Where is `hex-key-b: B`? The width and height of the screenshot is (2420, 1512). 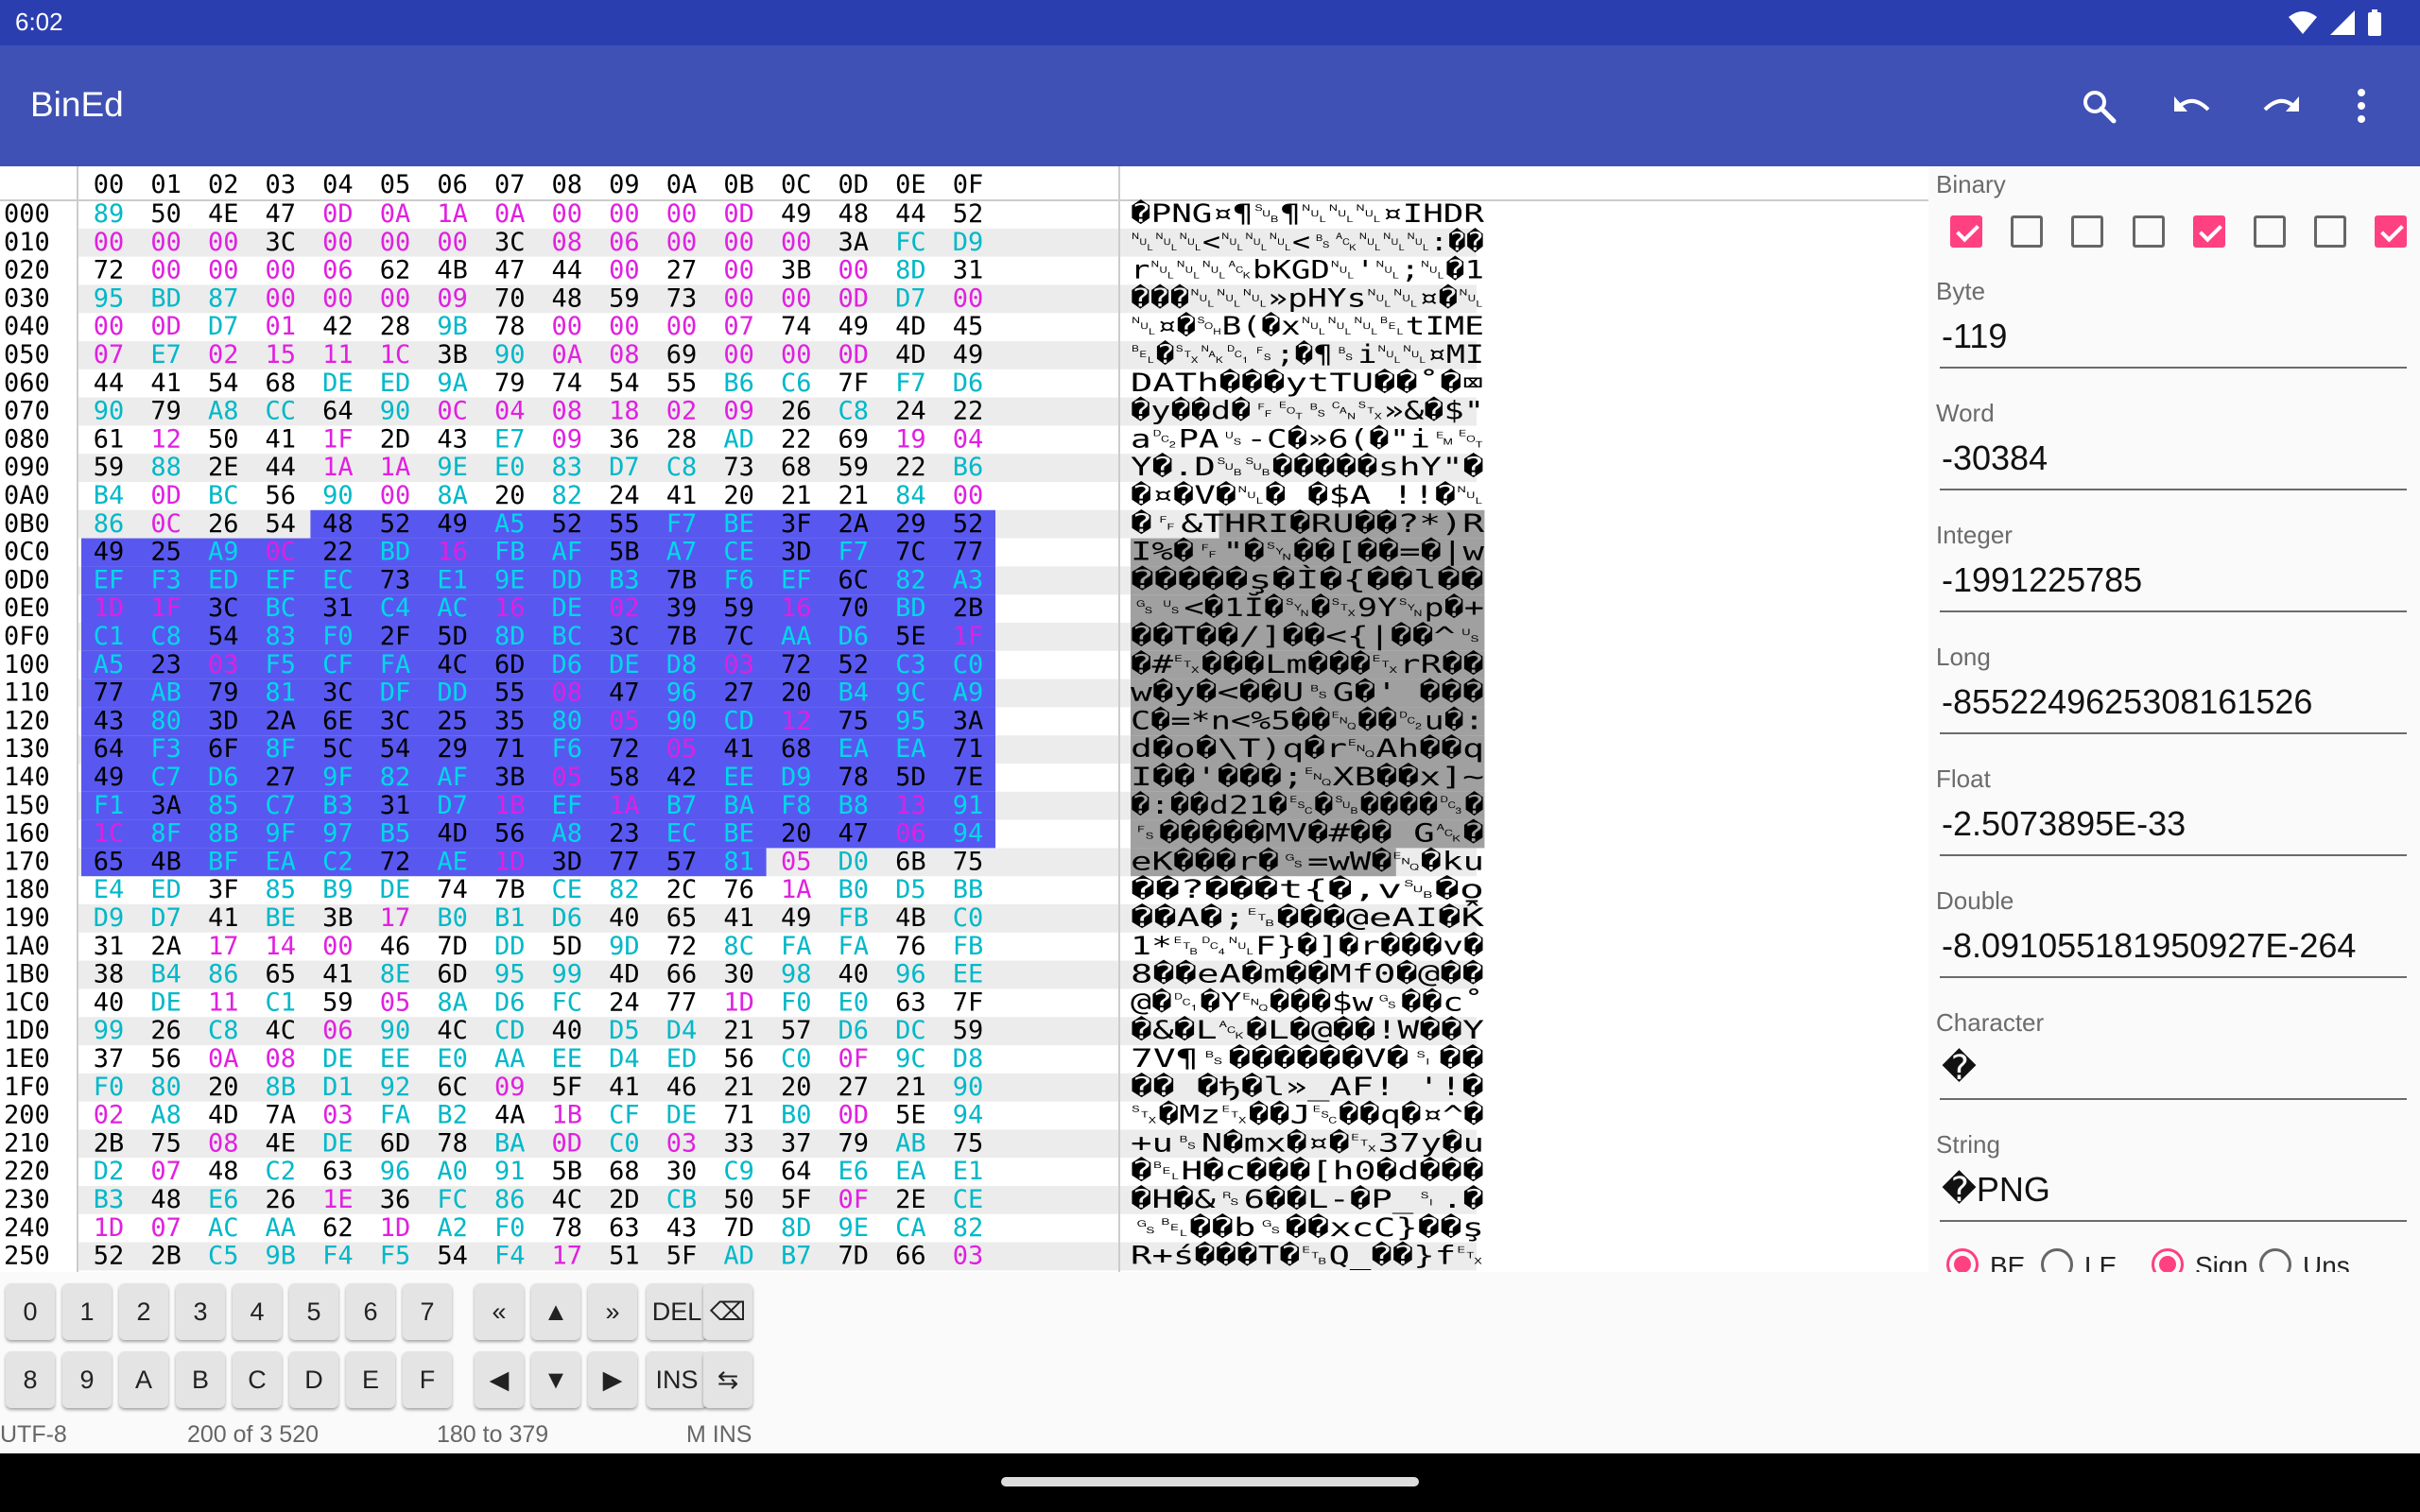
hex-key-b: B is located at coordinates (201, 1379).